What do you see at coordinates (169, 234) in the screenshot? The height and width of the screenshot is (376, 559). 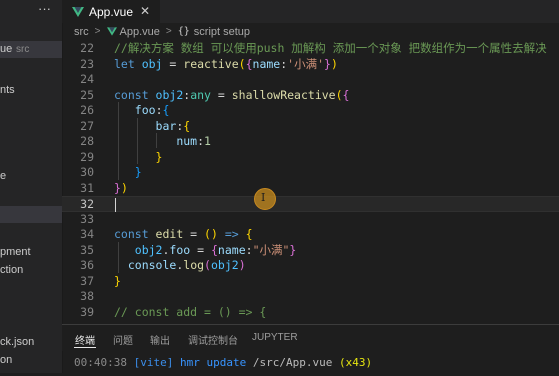 I see `code-token: edit` at bounding box center [169, 234].